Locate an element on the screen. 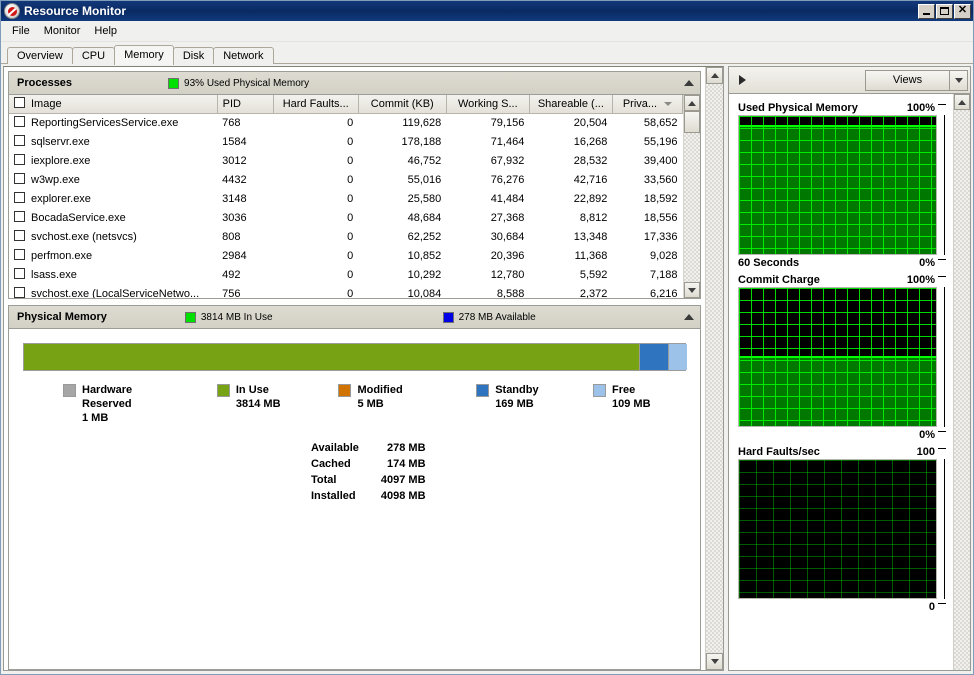 This screenshot has height=675, width=974. cell-private: 33,560 is located at coordinates (660, 179).